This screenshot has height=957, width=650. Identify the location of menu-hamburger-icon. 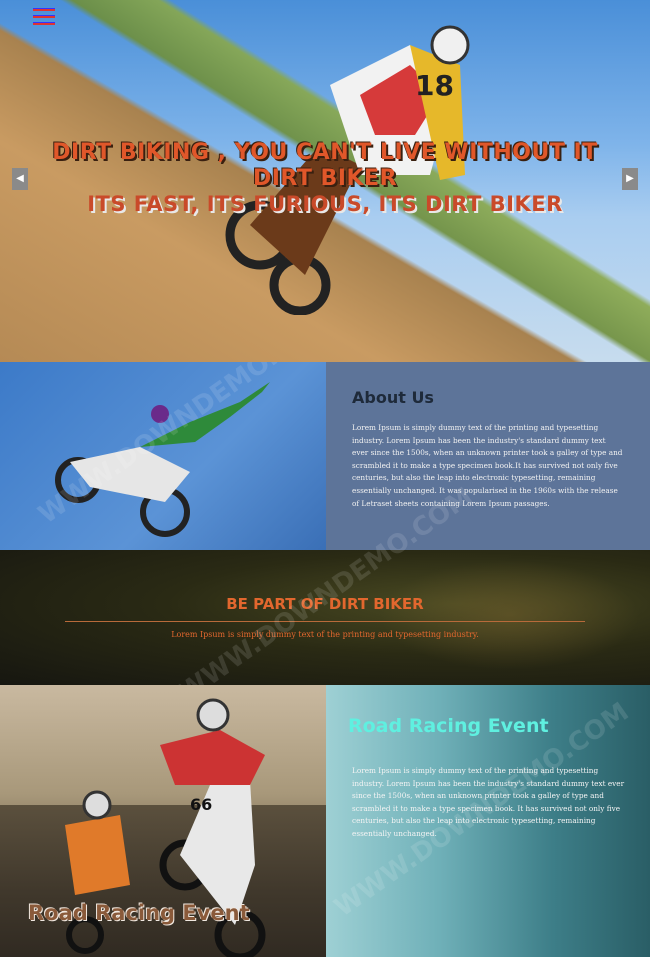
(44, 17).